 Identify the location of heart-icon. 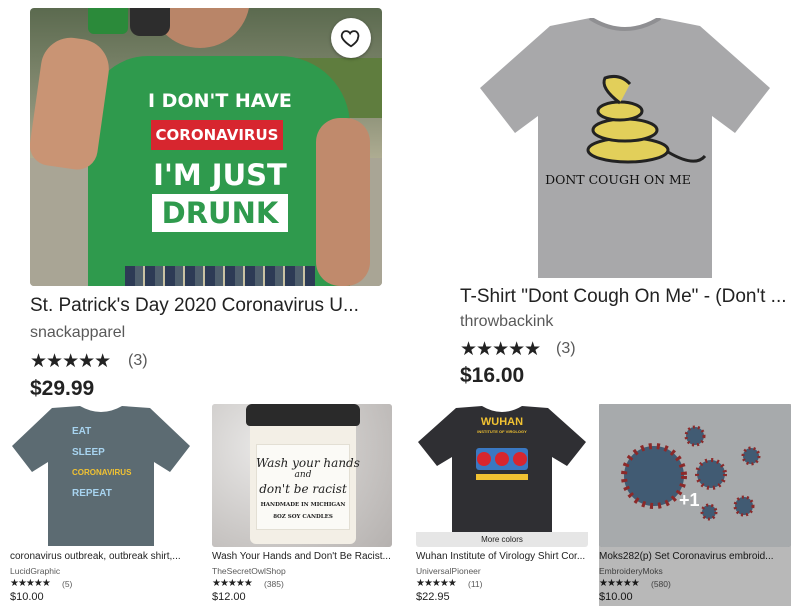
(350, 39).